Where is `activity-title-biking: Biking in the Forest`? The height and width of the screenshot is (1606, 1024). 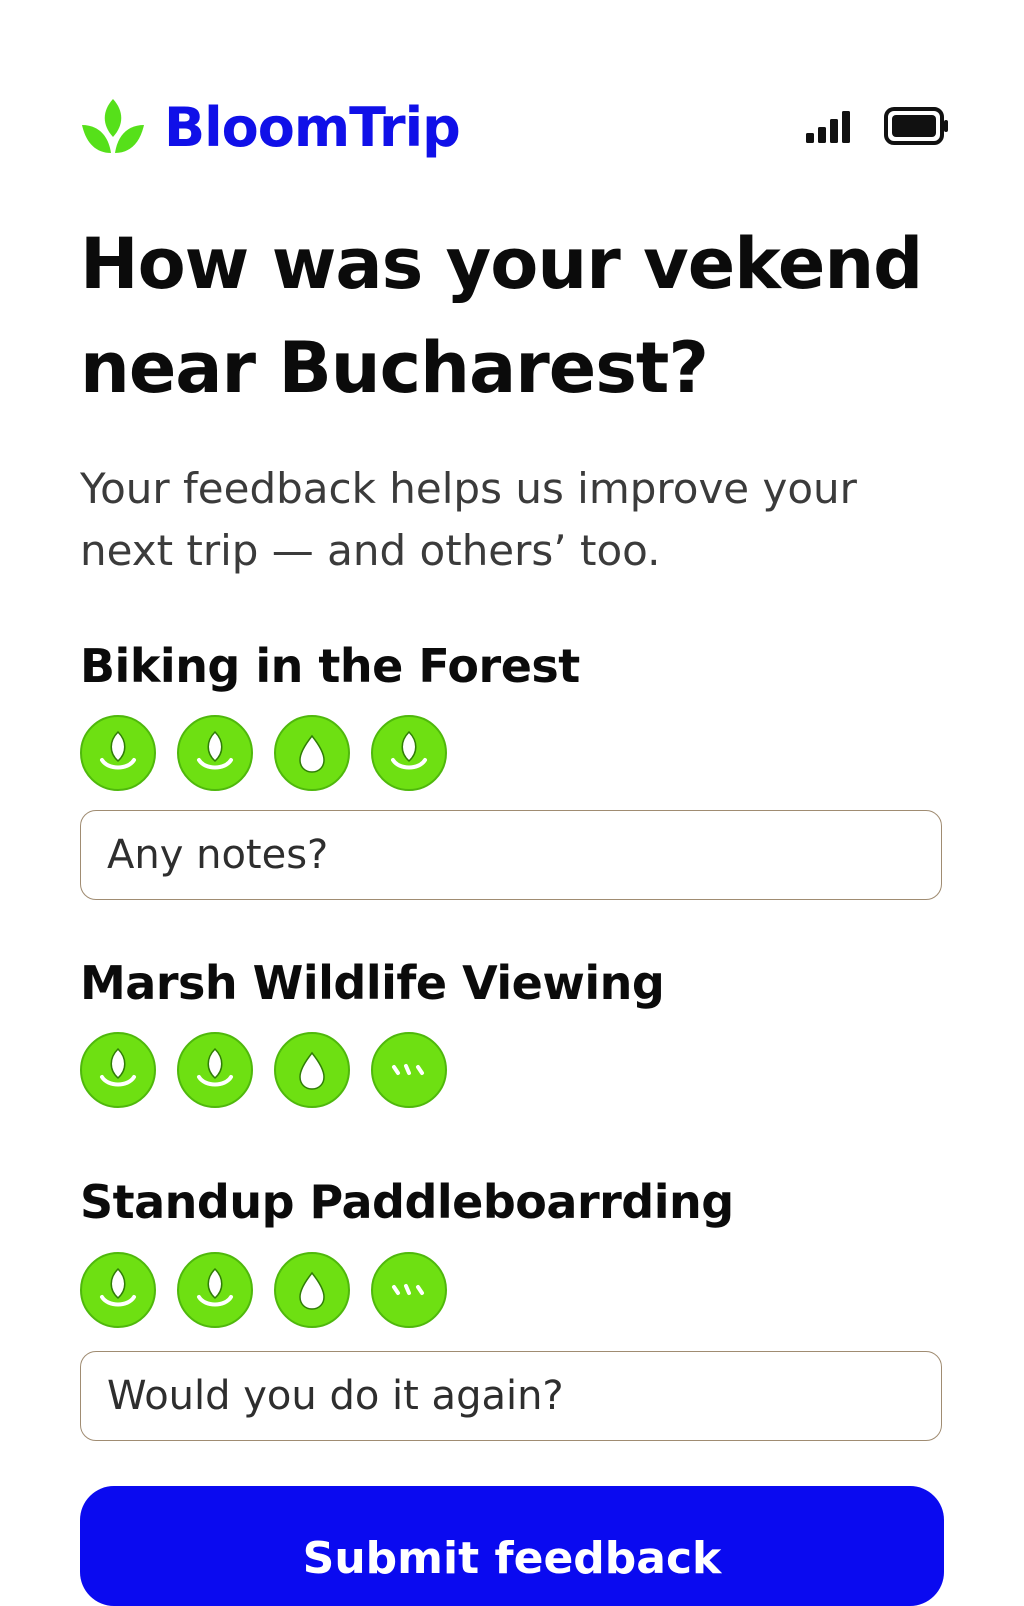
activity-title-biking: Biking in the Forest is located at coordinates (330, 666).